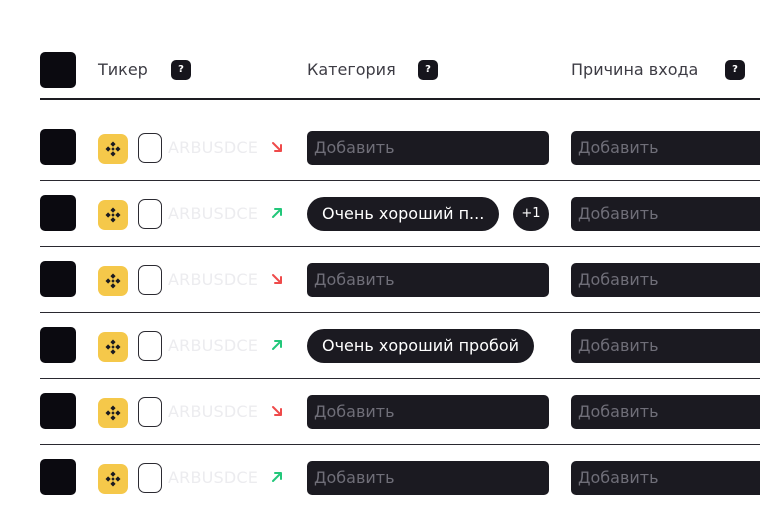 This screenshot has height=511, width=760. I want to click on category-help-icon: ?, so click(428, 70).